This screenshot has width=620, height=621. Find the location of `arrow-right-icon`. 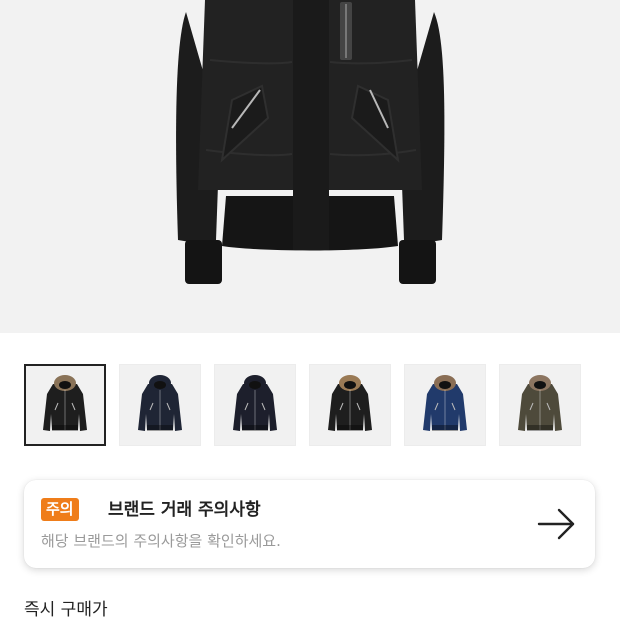

arrow-right-icon is located at coordinates (557, 524).